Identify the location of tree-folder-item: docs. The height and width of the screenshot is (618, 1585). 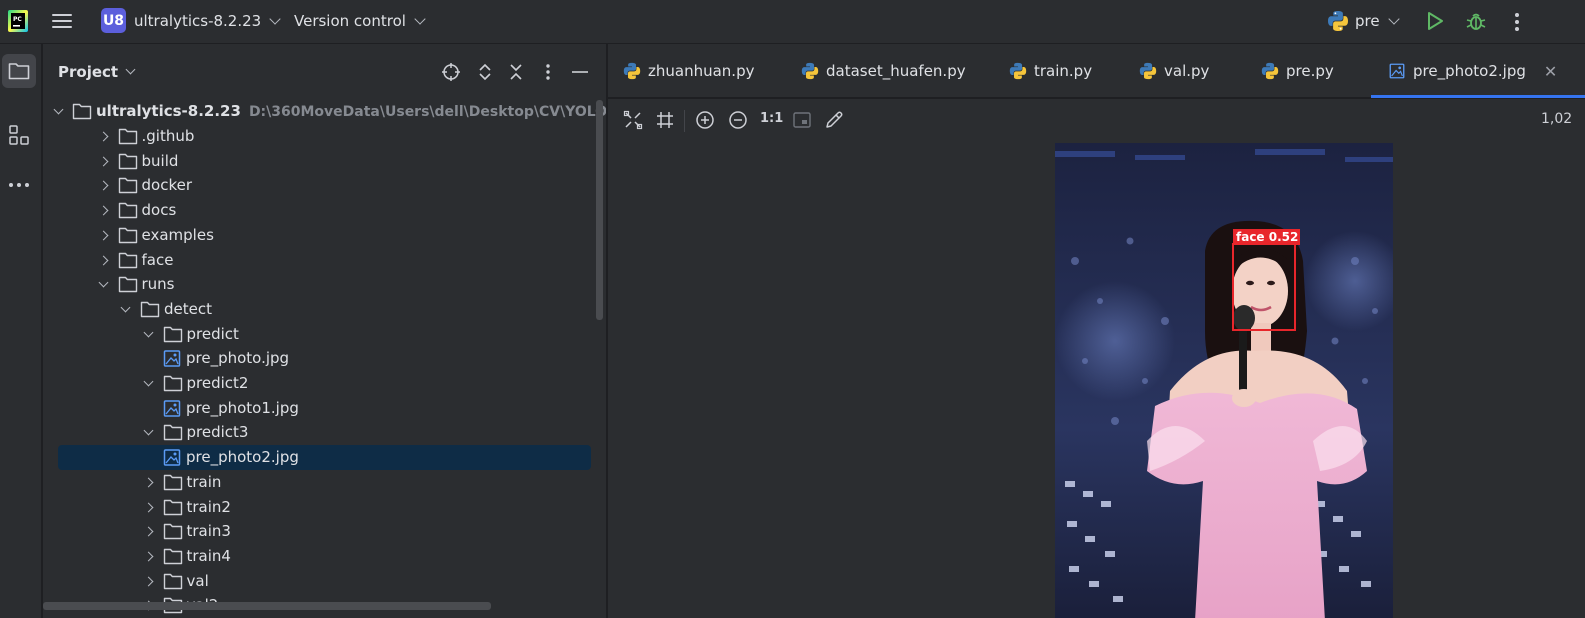
(323, 211).